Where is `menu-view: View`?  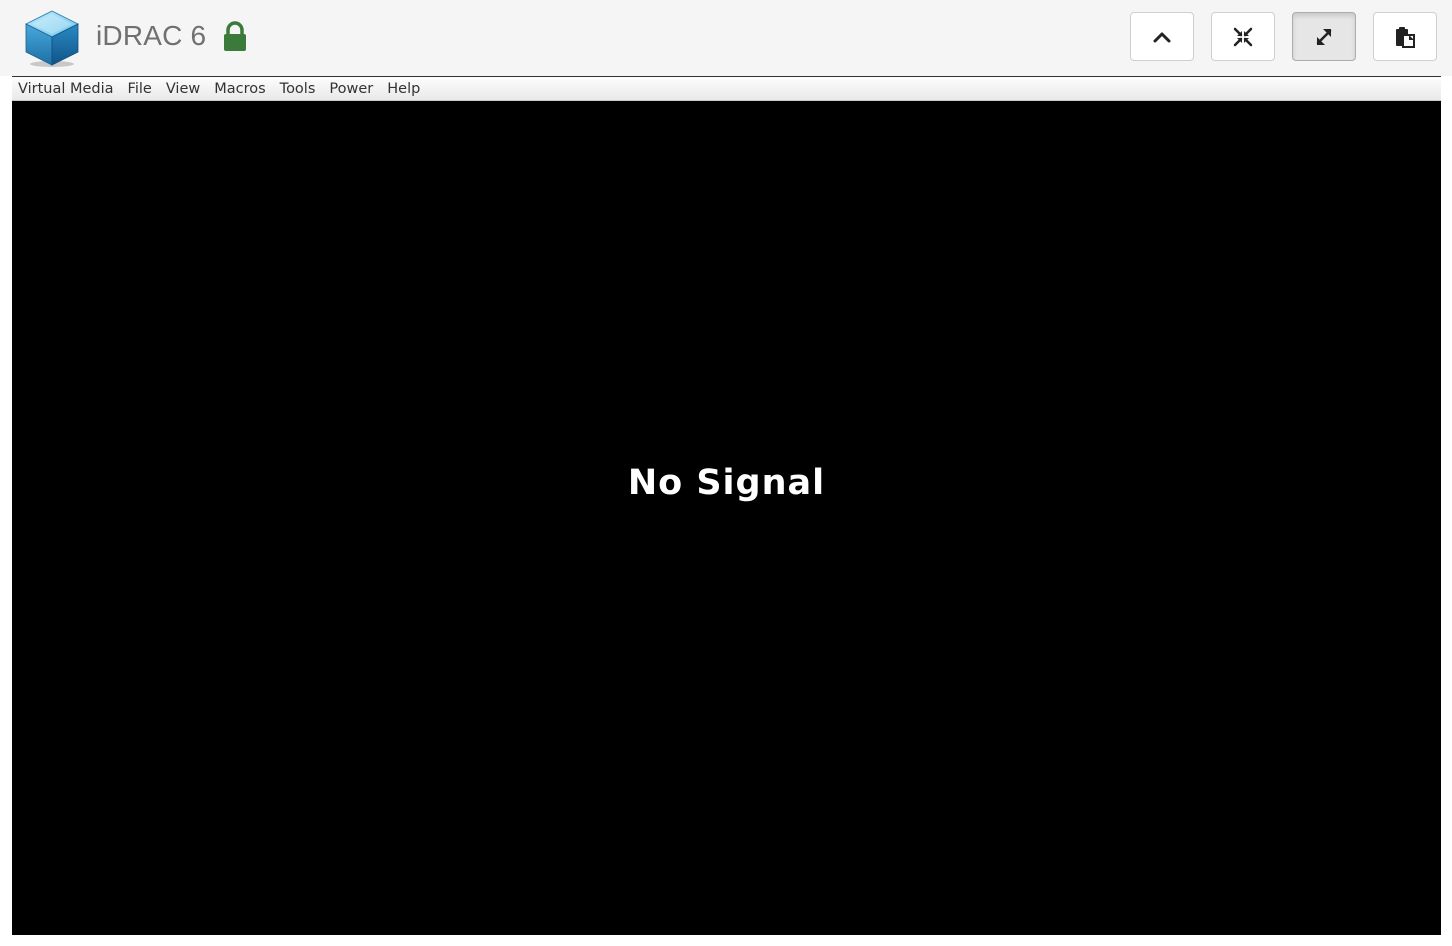 menu-view: View is located at coordinates (183, 89).